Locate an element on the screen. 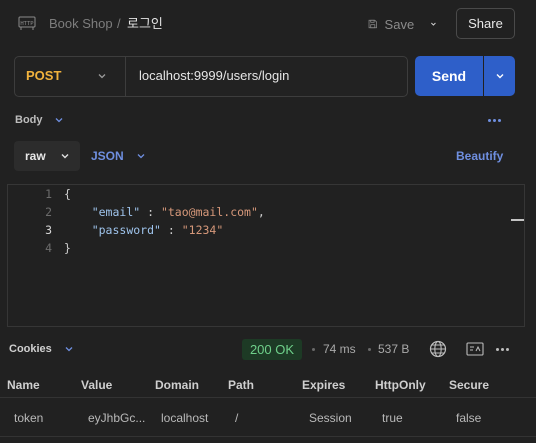 The height and width of the screenshot is (443, 536). column-header: Domain is located at coordinates (177, 385).